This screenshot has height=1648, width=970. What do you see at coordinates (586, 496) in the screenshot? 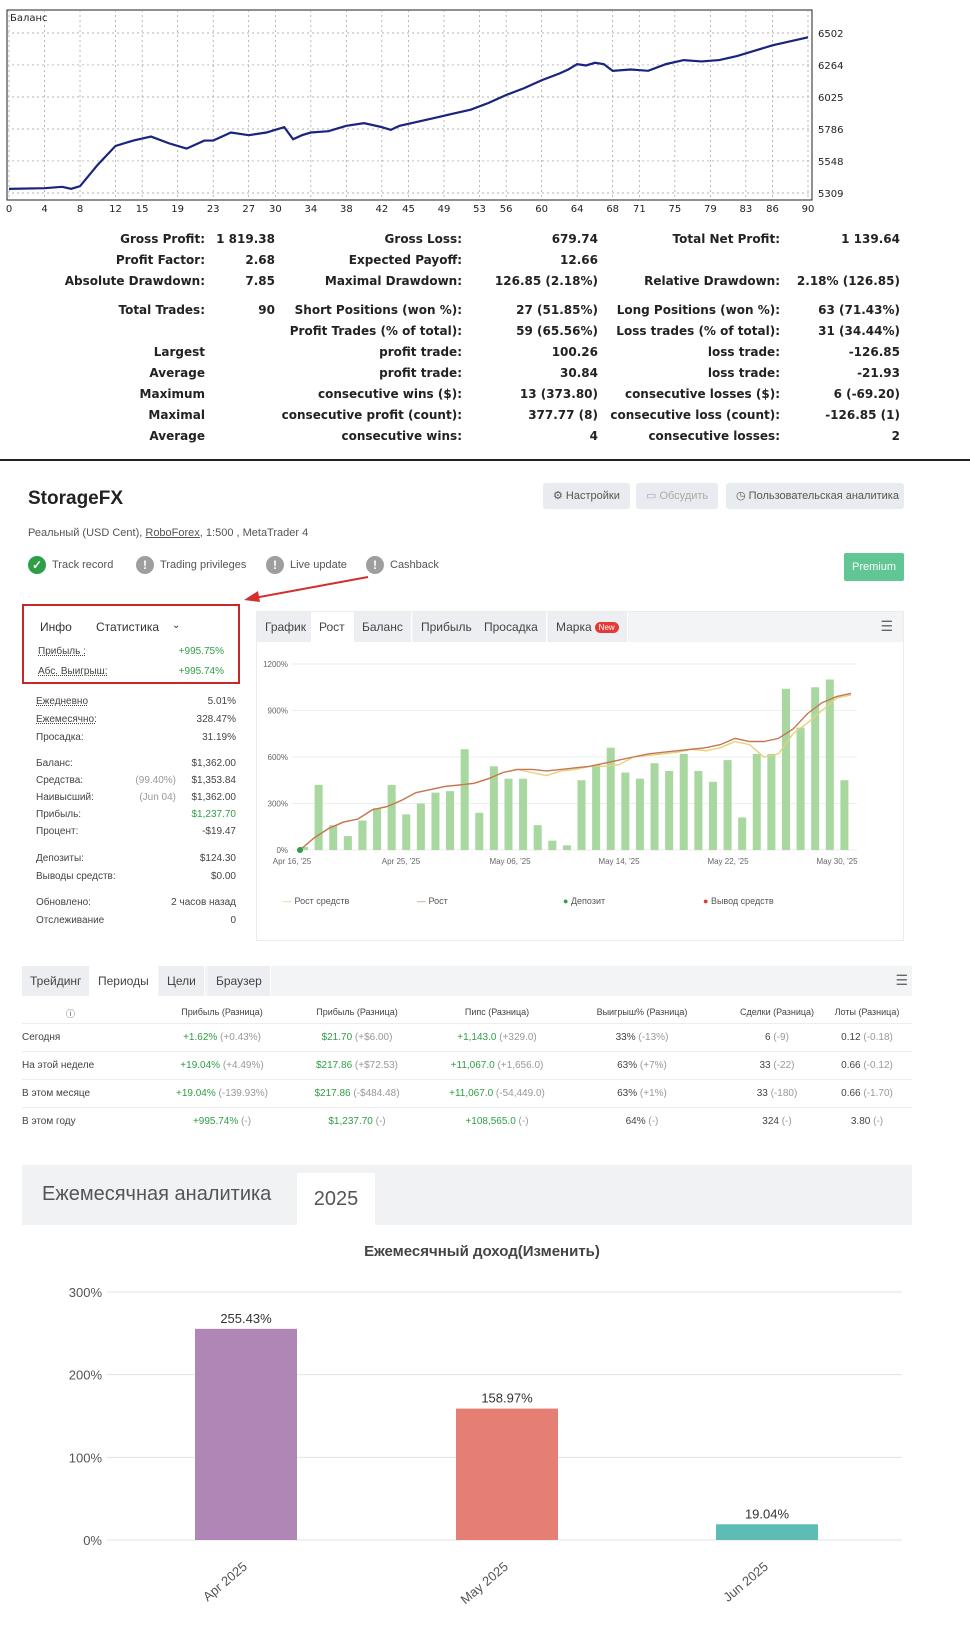
I see `settings-button: ⚙ Настройки` at bounding box center [586, 496].